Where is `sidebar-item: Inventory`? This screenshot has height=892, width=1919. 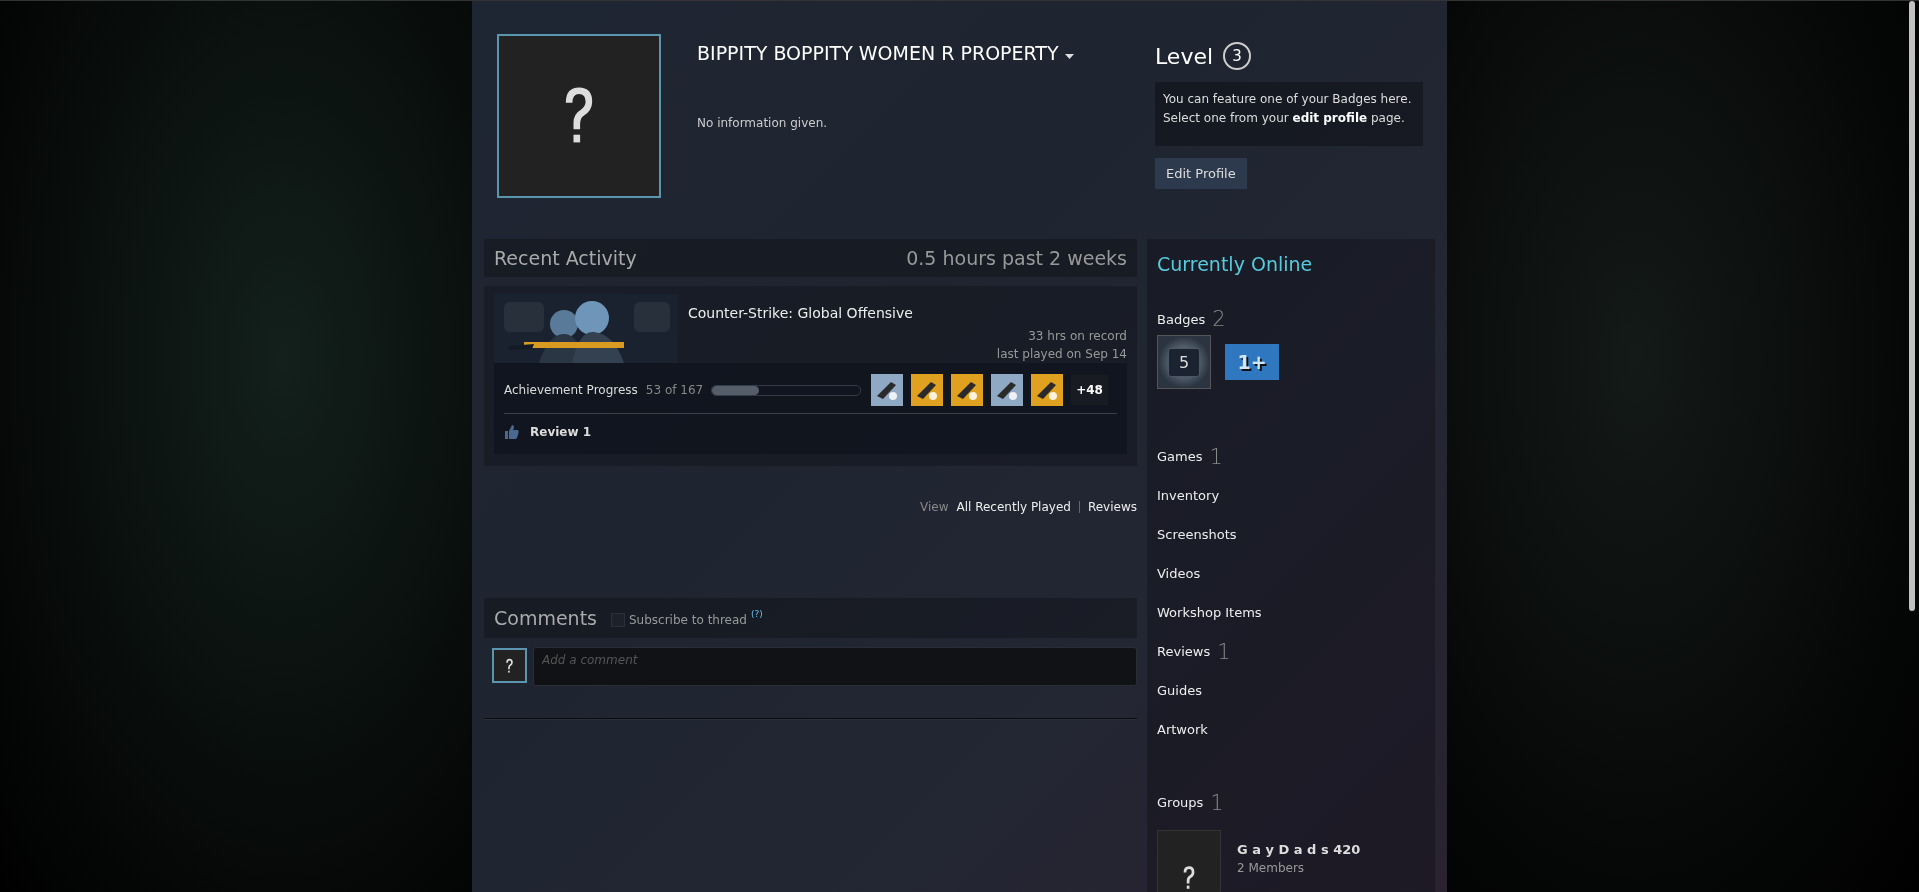 sidebar-item: Inventory is located at coordinates (1188, 495).